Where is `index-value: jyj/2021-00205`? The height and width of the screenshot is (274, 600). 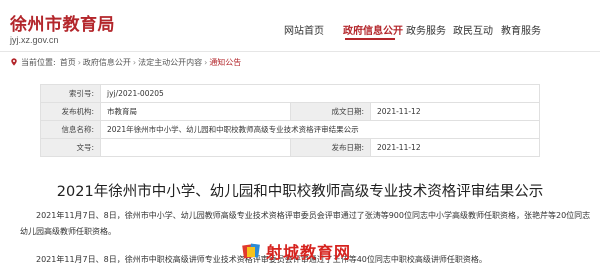
index-value: jyj/2021-00205 is located at coordinates (320, 93).